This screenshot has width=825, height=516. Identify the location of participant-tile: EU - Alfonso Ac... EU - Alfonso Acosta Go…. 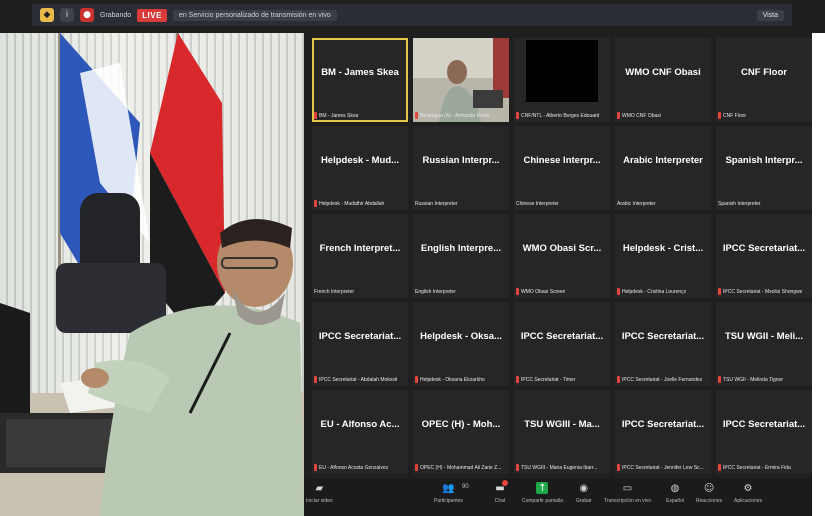
(360, 432).